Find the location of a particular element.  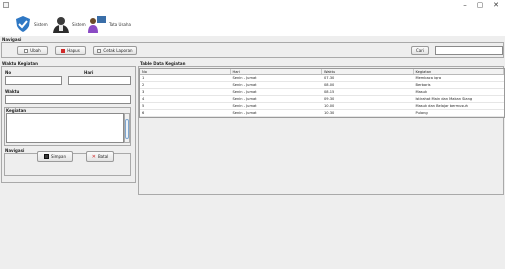

cell-no: 6 is located at coordinates (143, 113).